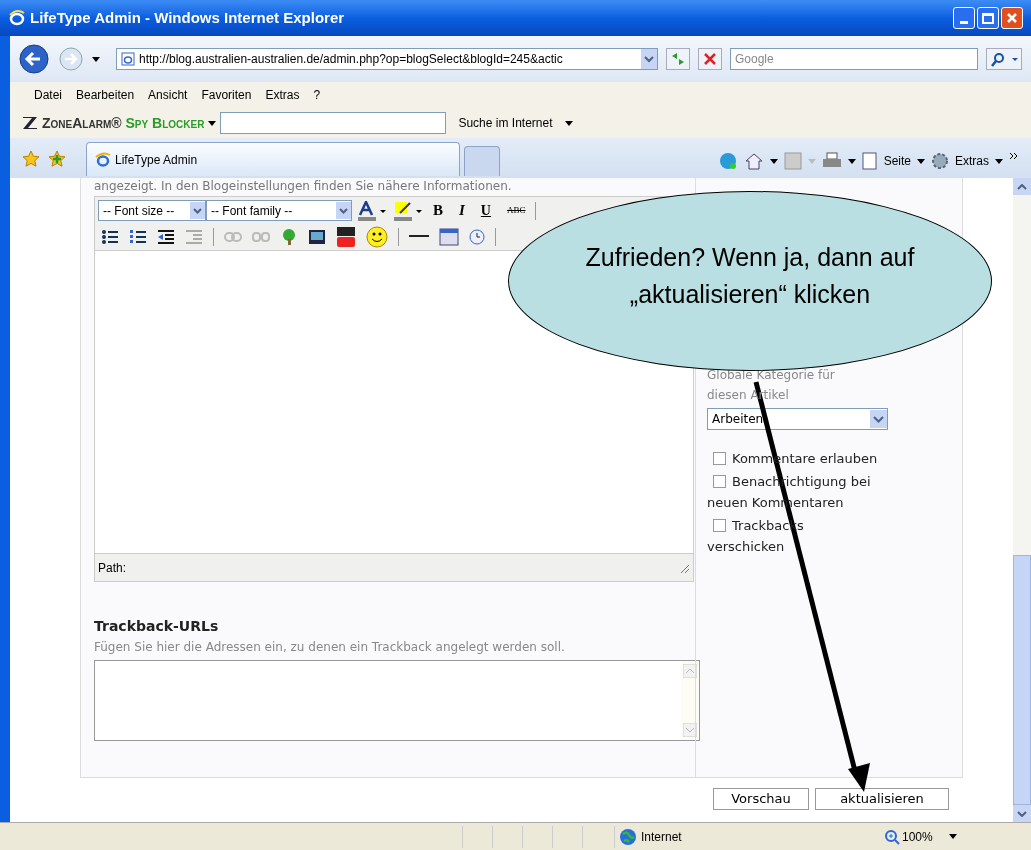 Image resolution: width=1031 pixels, height=850 pixels. What do you see at coordinates (1004, 59) in the screenshot?
I see `search-icon` at bounding box center [1004, 59].